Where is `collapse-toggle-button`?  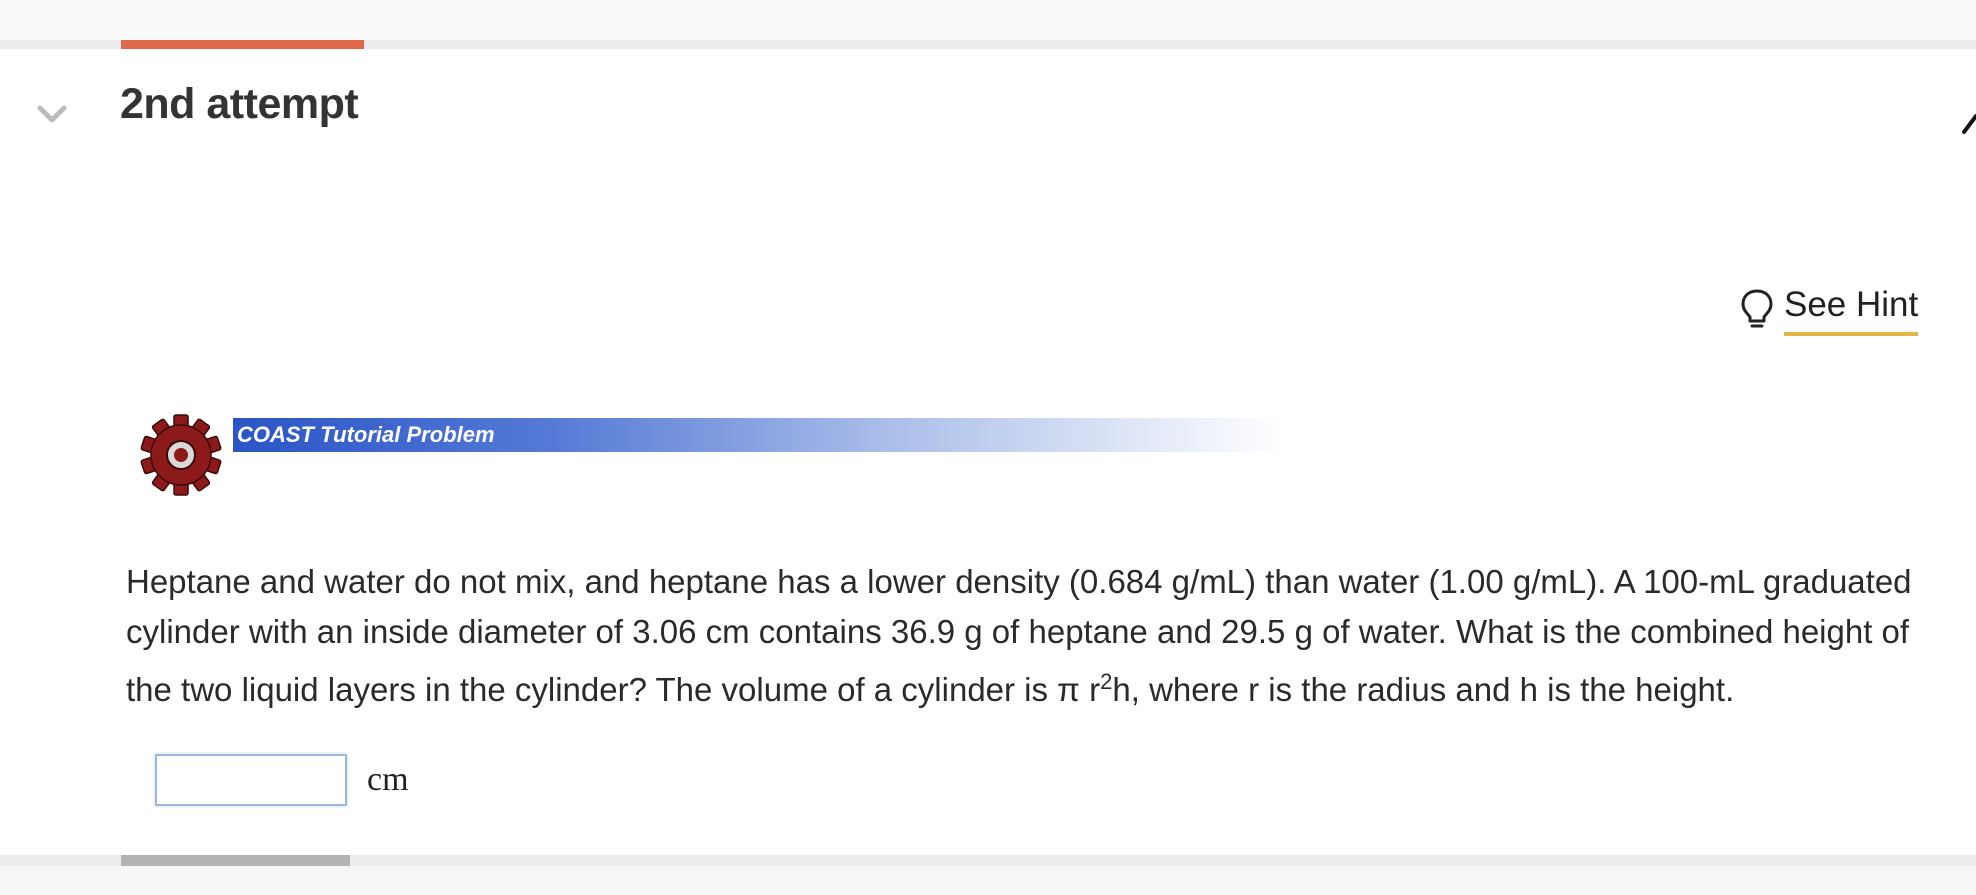 collapse-toggle-button is located at coordinates (52, 114).